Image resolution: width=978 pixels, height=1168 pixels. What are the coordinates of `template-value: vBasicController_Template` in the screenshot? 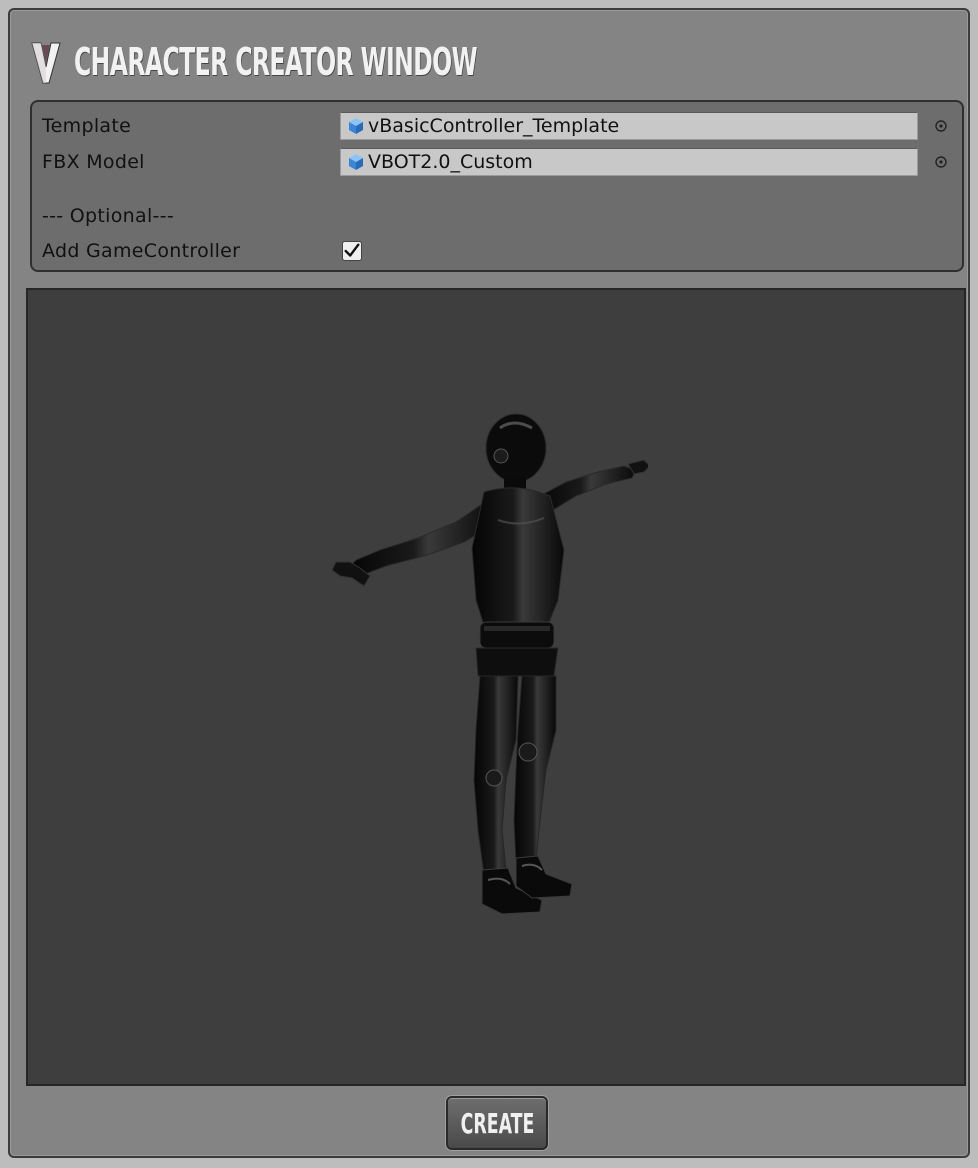 It's located at (494, 126).